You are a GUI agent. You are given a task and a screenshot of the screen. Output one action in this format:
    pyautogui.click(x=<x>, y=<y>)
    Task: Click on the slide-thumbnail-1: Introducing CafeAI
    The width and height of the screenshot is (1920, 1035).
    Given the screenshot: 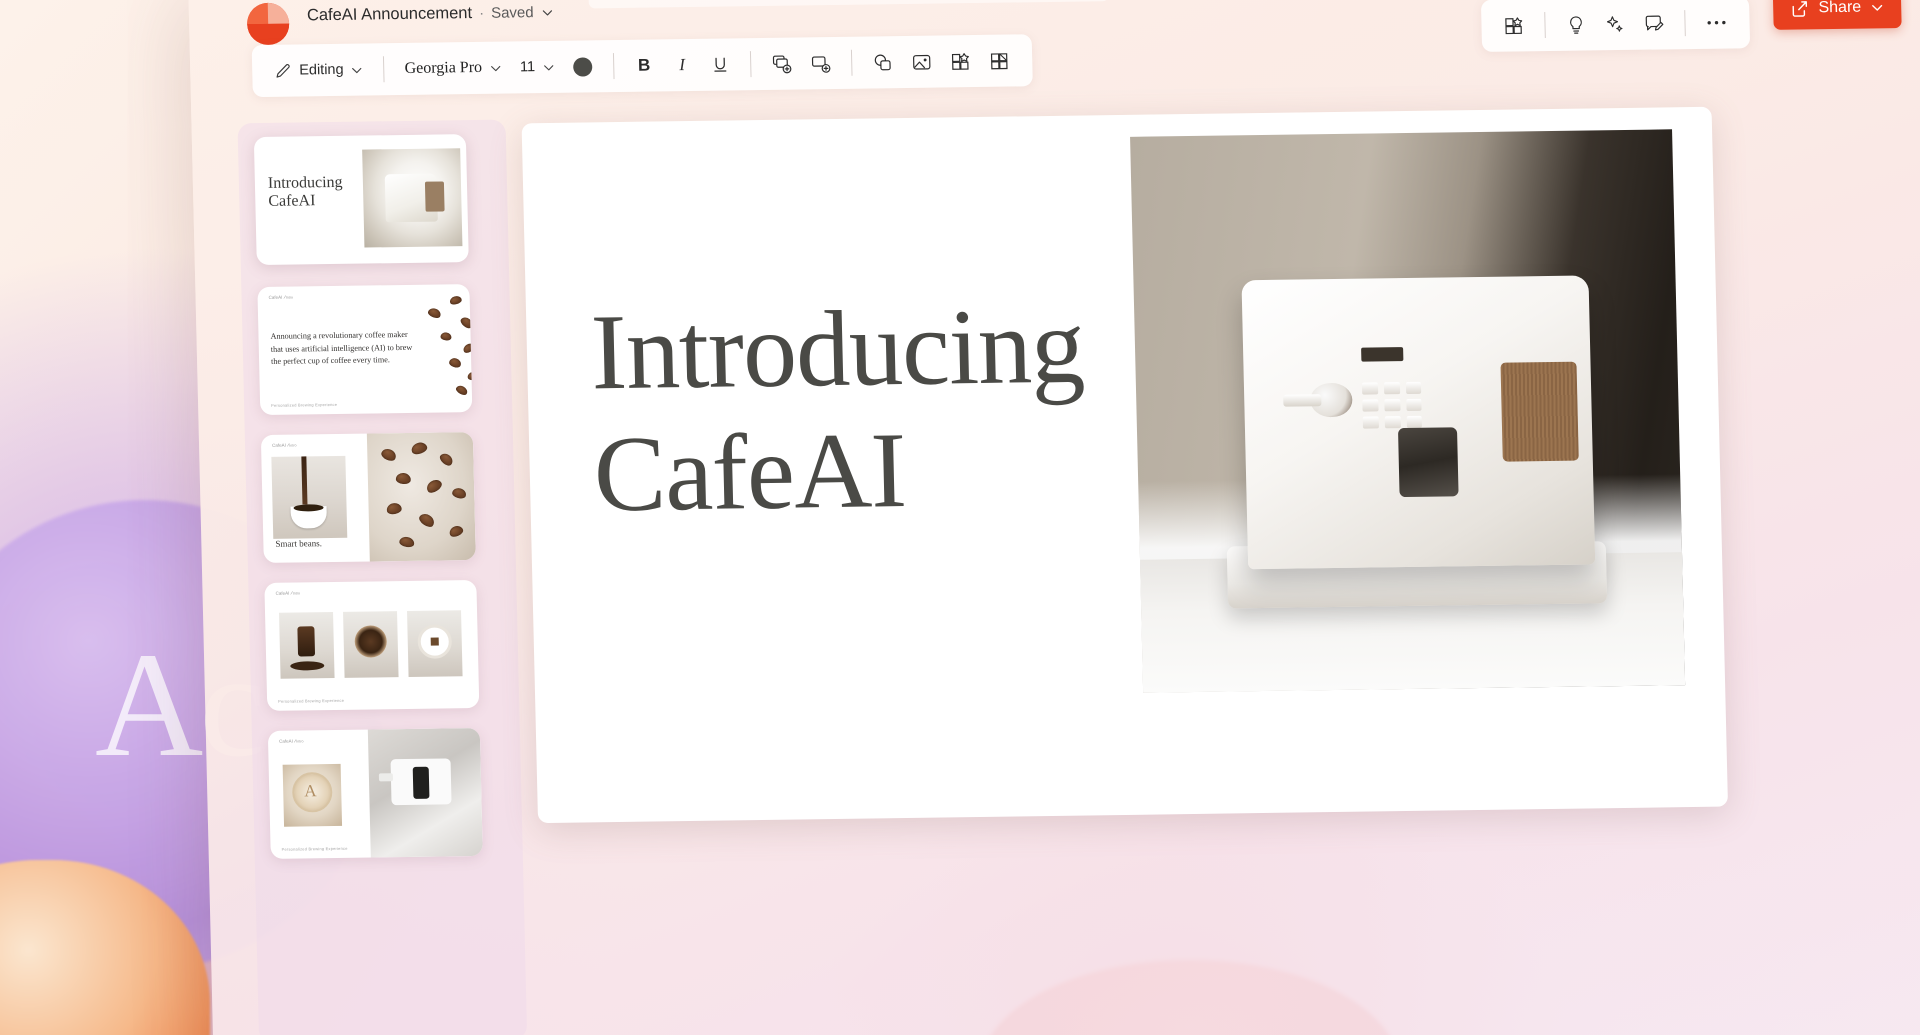 What is the action you would take?
    pyautogui.click(x=361, y=200)
    